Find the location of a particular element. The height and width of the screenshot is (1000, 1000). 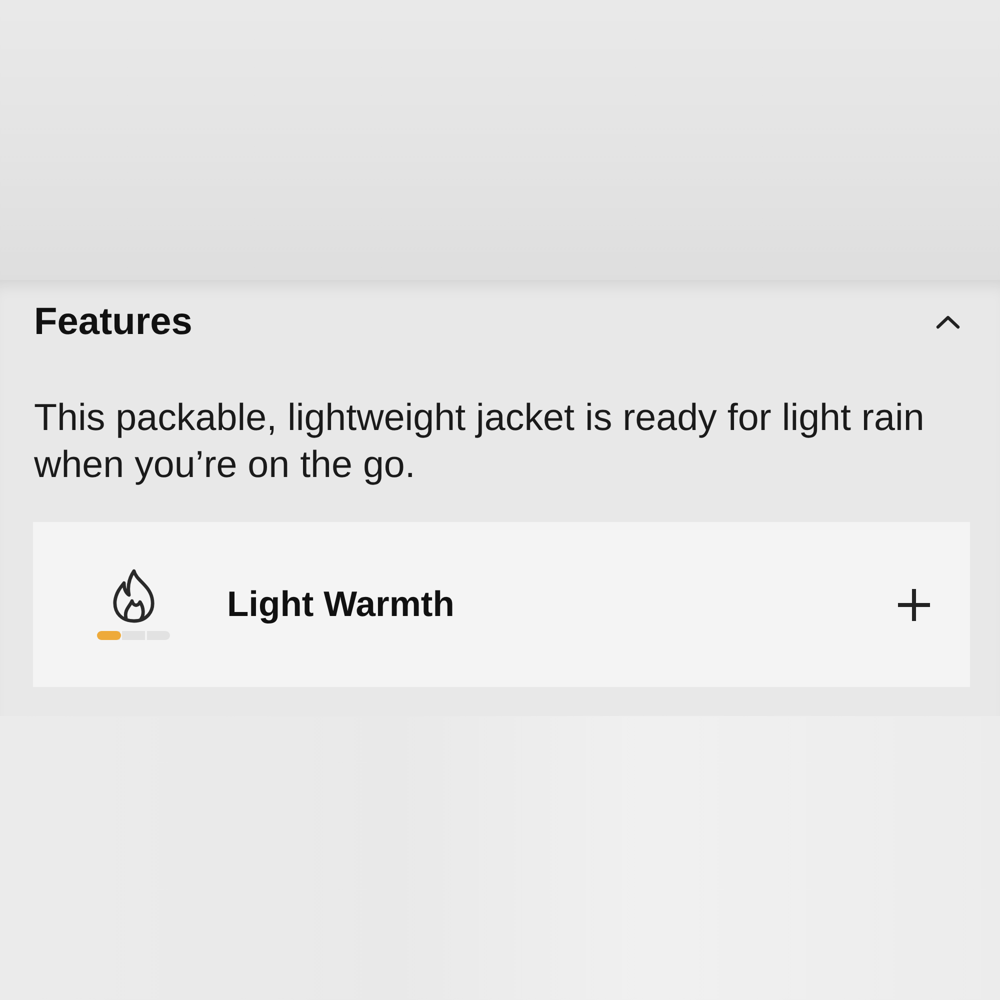

description-text: This packable, lightweight jacket is ready for light rain when you’re on the go. is located at coordinates (480, 441).